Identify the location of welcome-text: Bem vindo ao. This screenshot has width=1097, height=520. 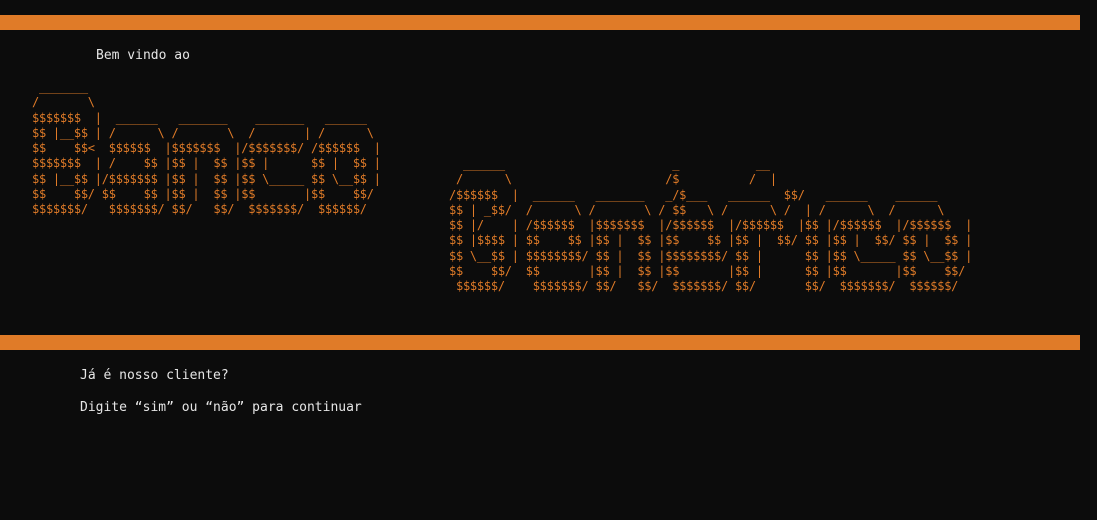
(143, 55).